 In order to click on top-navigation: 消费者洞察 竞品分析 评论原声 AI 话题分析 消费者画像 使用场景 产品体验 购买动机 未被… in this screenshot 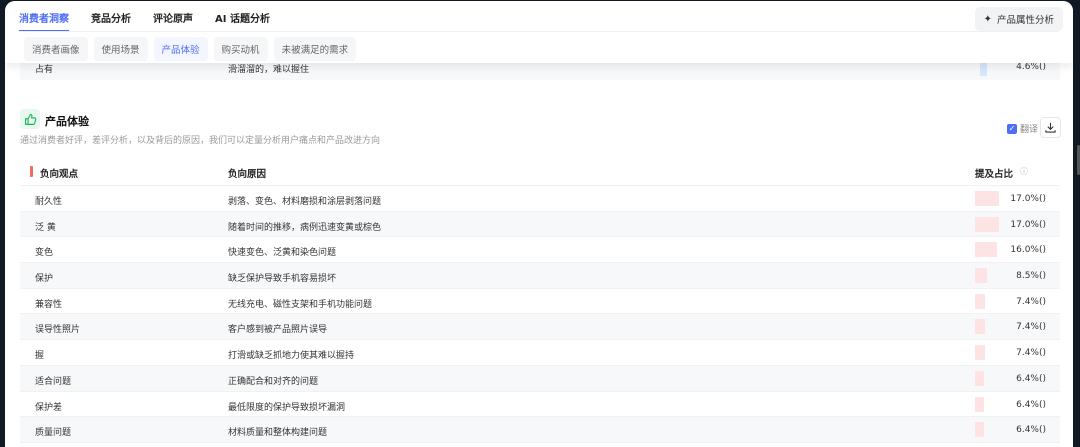, I will do `click(539, 32)`.